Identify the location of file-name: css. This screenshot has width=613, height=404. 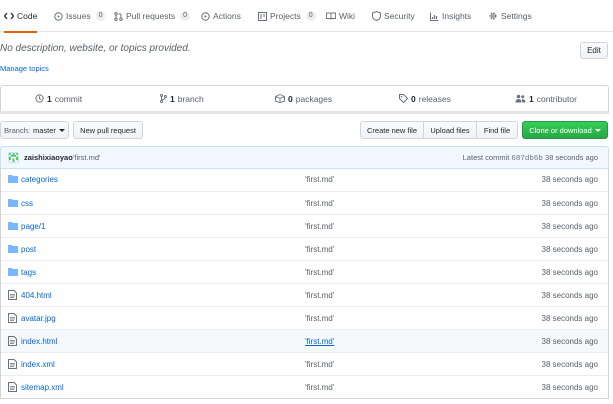
(27, 203).